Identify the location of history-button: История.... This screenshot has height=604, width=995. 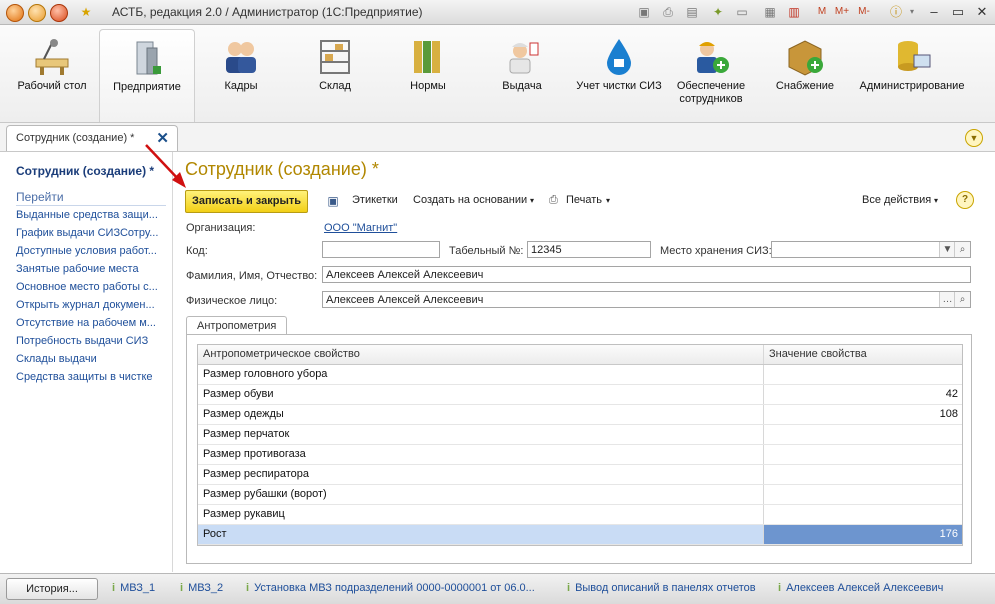
(52, 589).